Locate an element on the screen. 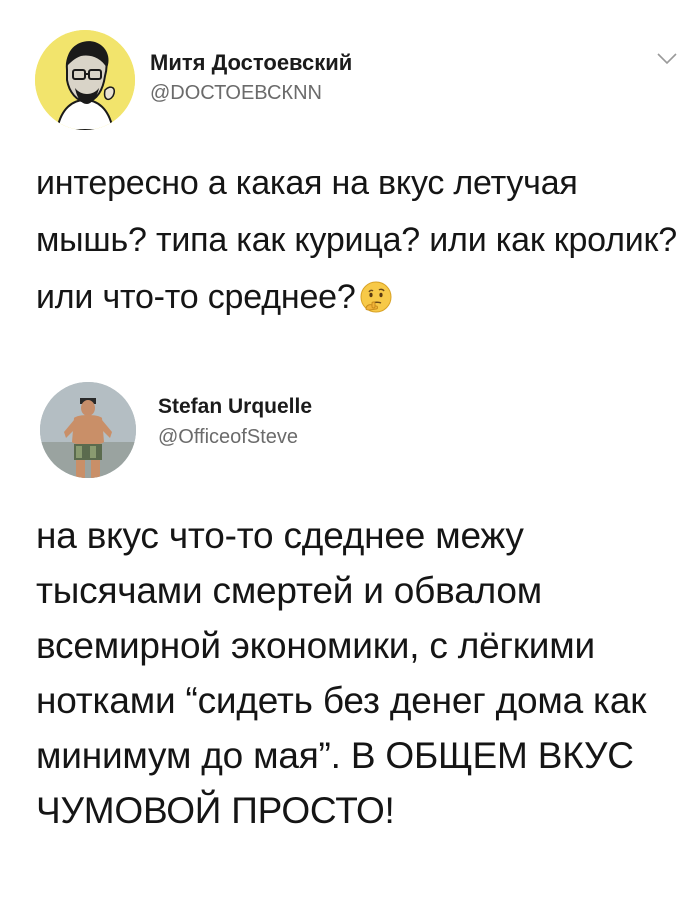 The width and height of the screenshot is (700, 907). author-name: Митя Достоевский is located at coordinates (251, 63).